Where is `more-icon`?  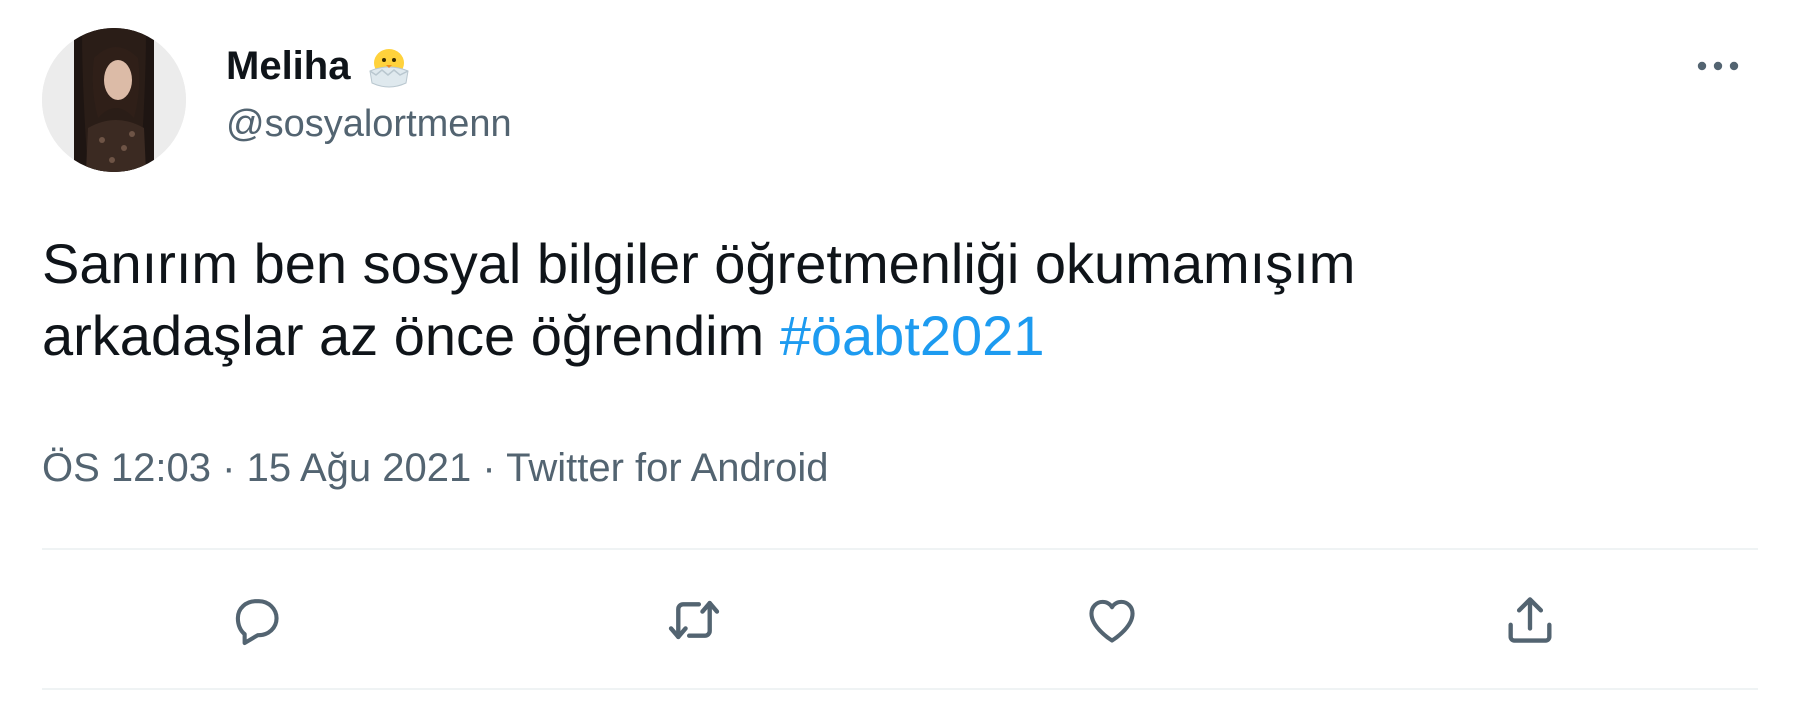 more-icon is located at coordinates (1718, 66).